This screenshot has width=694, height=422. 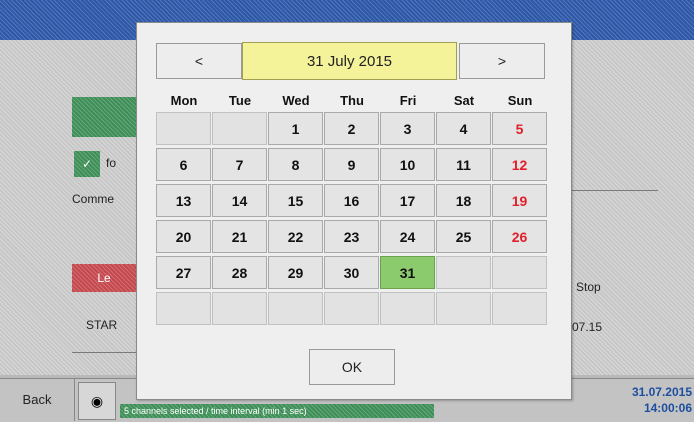 I want to click on day-cell-17: 17, so click(x=407, y=200).